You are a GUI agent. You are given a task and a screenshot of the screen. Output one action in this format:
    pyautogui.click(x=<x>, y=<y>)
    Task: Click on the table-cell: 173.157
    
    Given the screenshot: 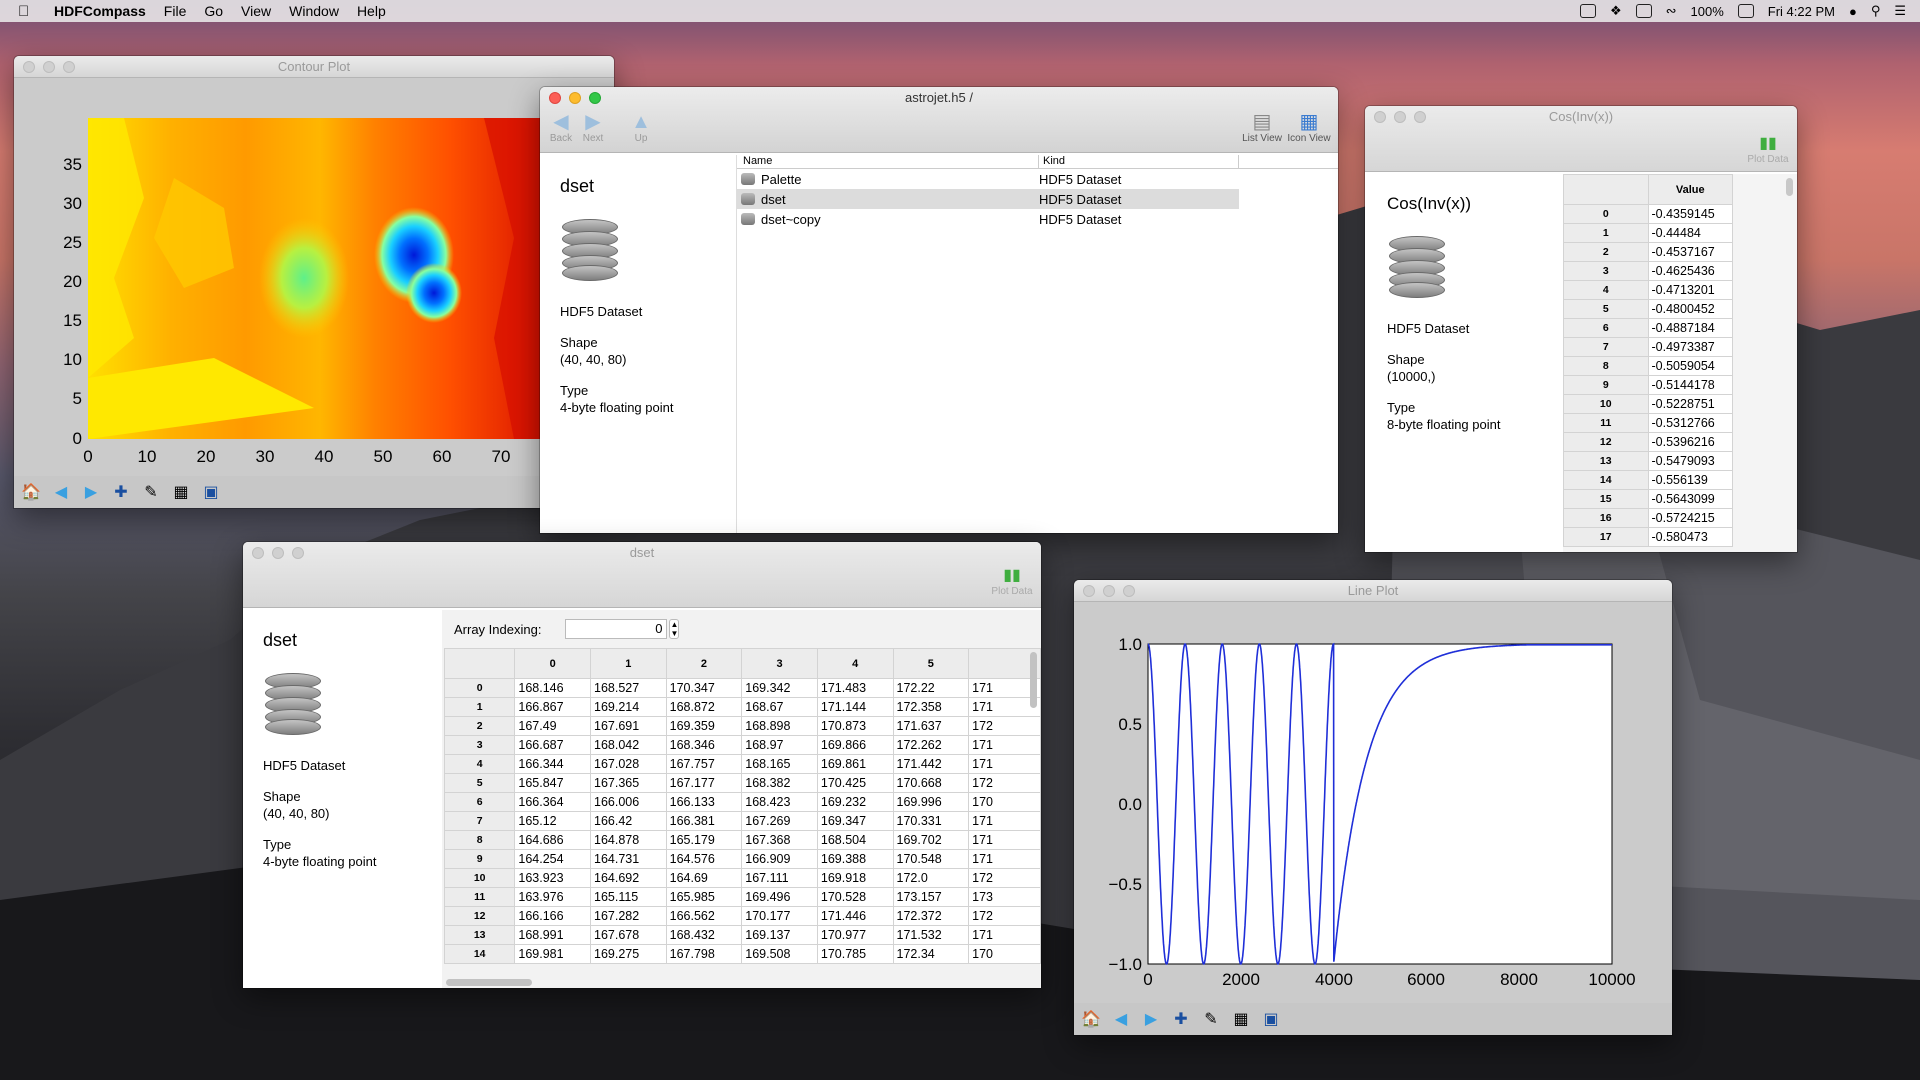 What is the action you would take?
    pyautogui.click(x=931, y=897)
    